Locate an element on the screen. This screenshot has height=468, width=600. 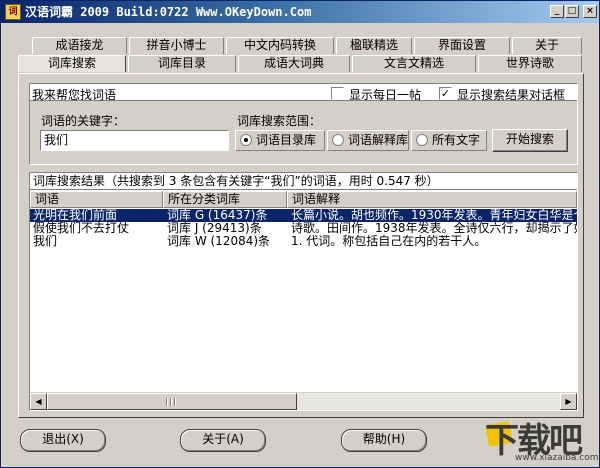
cell-explanation: 诗歌。田间作。1938年发表。全诗仅六行，却揭示了如 is located at coordinates (434, 228).